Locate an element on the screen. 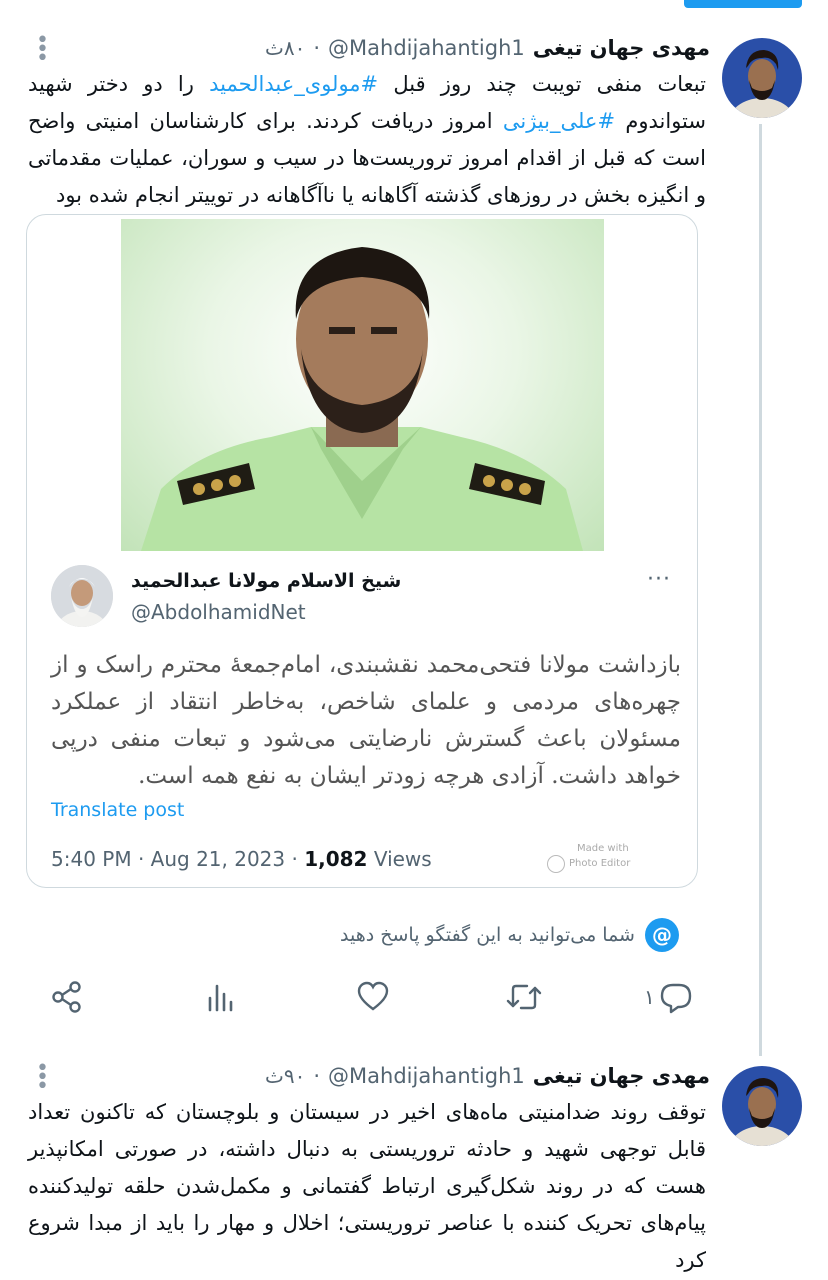 The width and height of the screenshot is (828, 1280). translate-post-link: Translate post is located at coordinates (117, 810).